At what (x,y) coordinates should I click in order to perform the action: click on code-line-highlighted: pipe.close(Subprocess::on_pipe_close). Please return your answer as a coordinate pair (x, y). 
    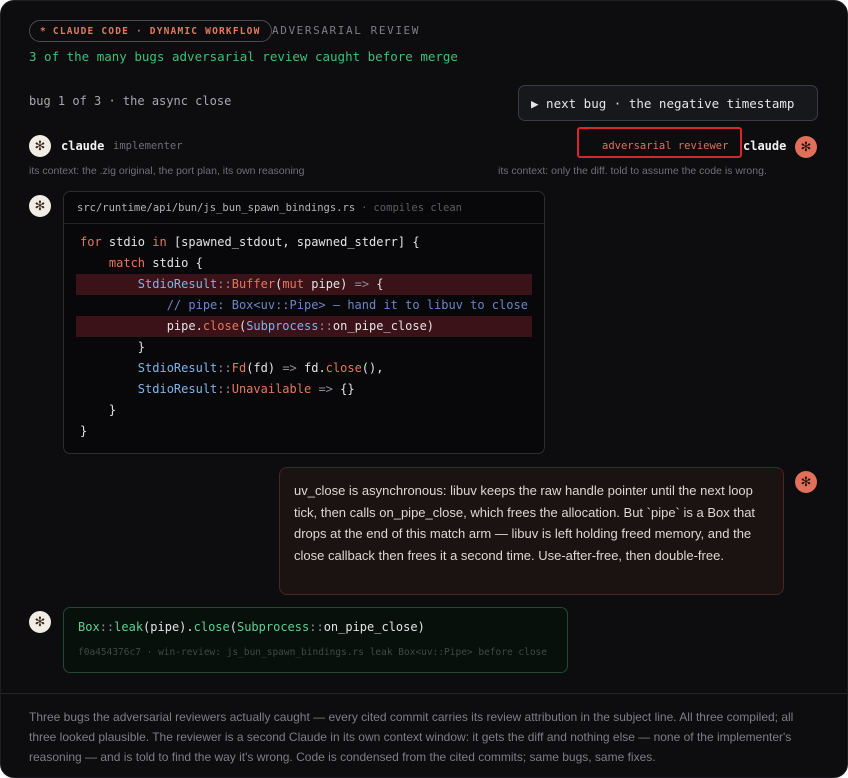
    Looking at the image, I should click on (304, 326).